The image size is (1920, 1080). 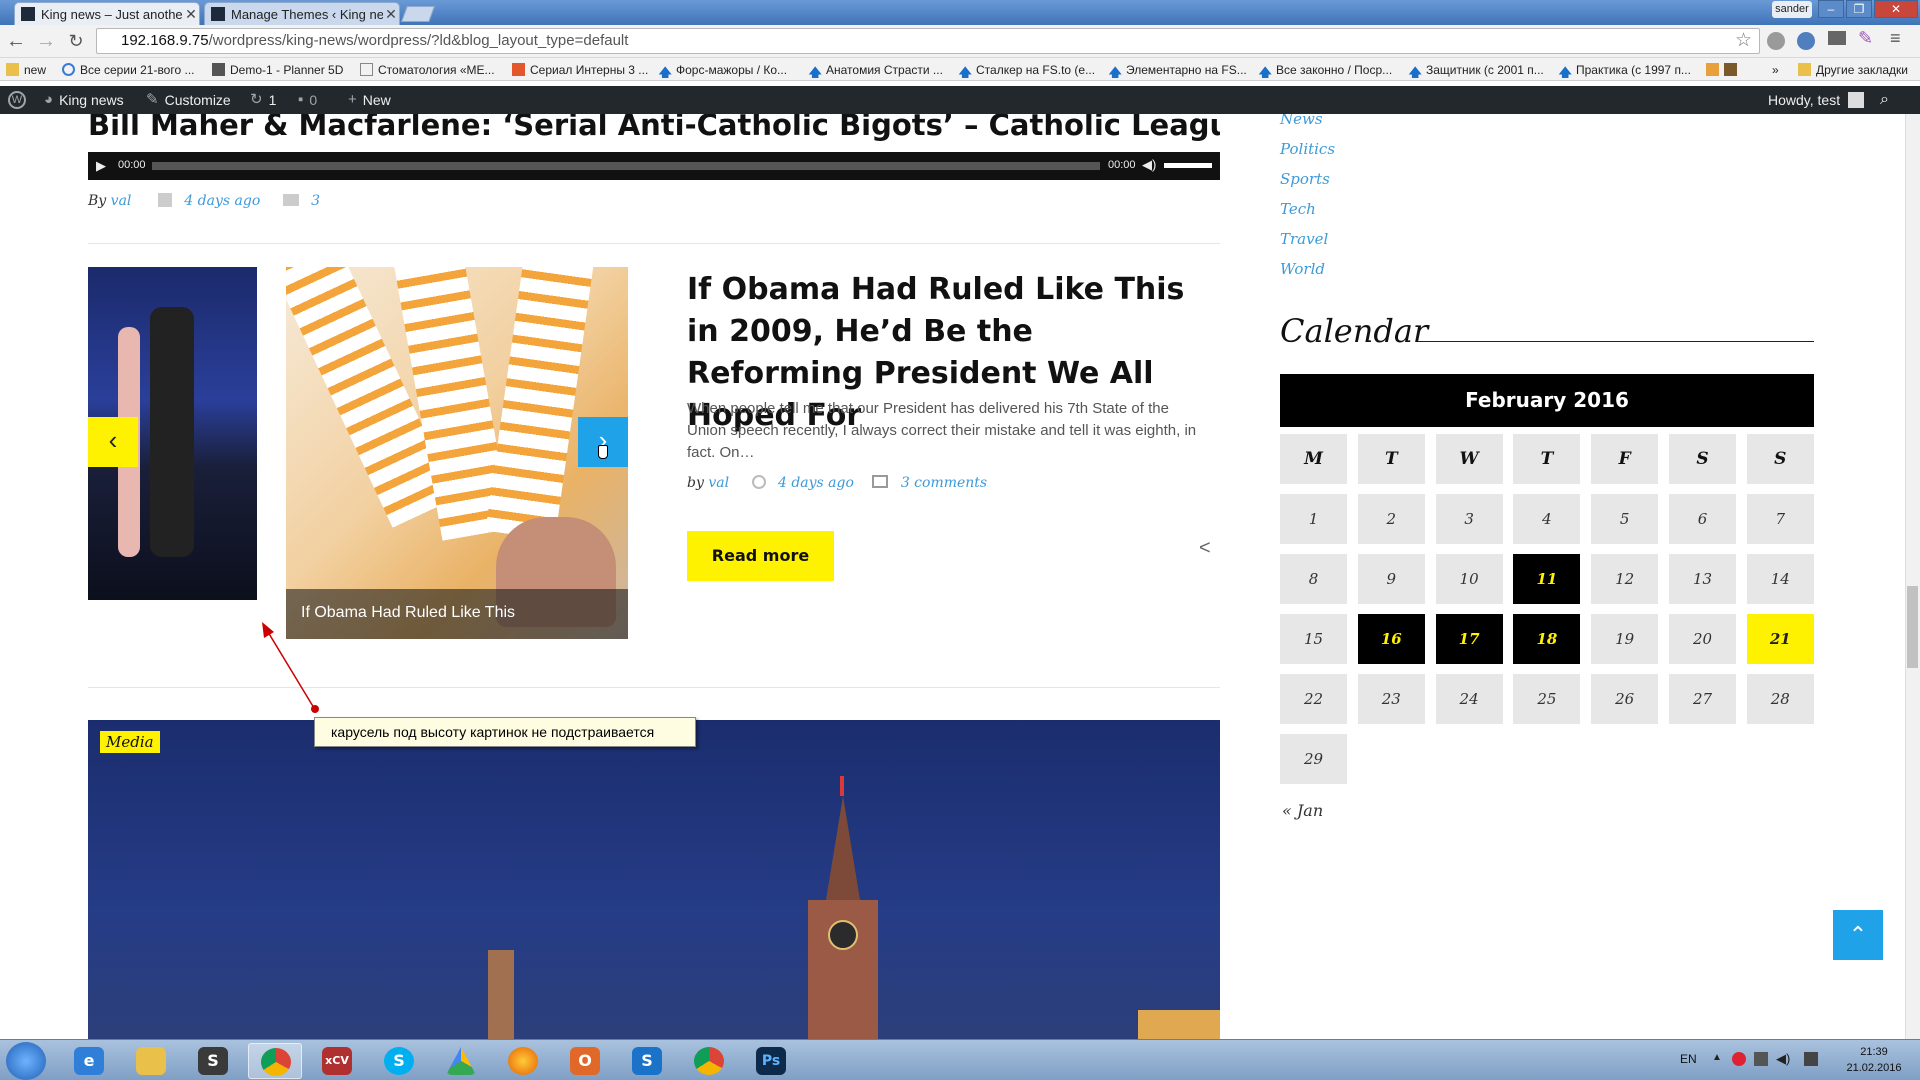 I want to click on taskbar-explorer, so click(x=151, y=1061).